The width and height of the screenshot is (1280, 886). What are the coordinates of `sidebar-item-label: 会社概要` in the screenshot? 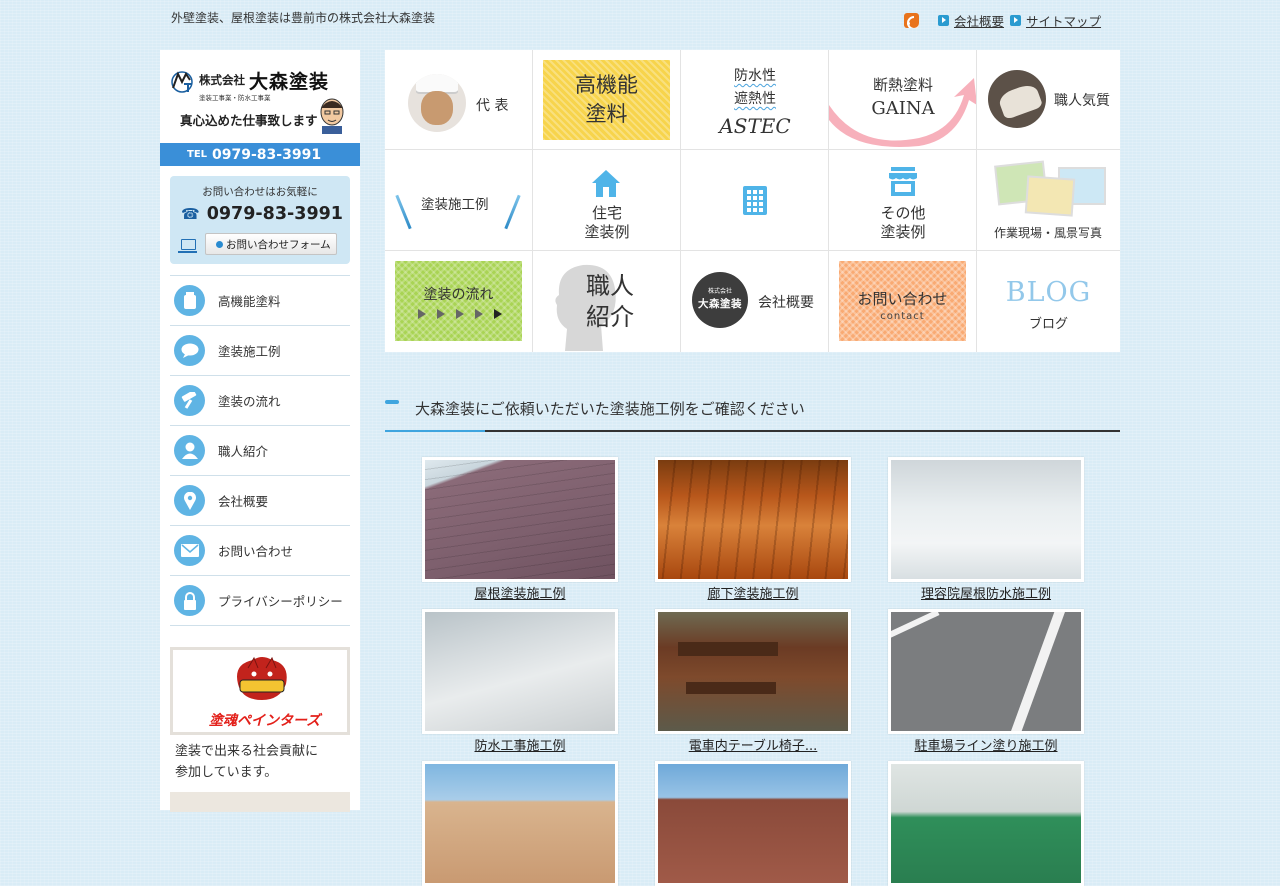 It's located at (243, 501).